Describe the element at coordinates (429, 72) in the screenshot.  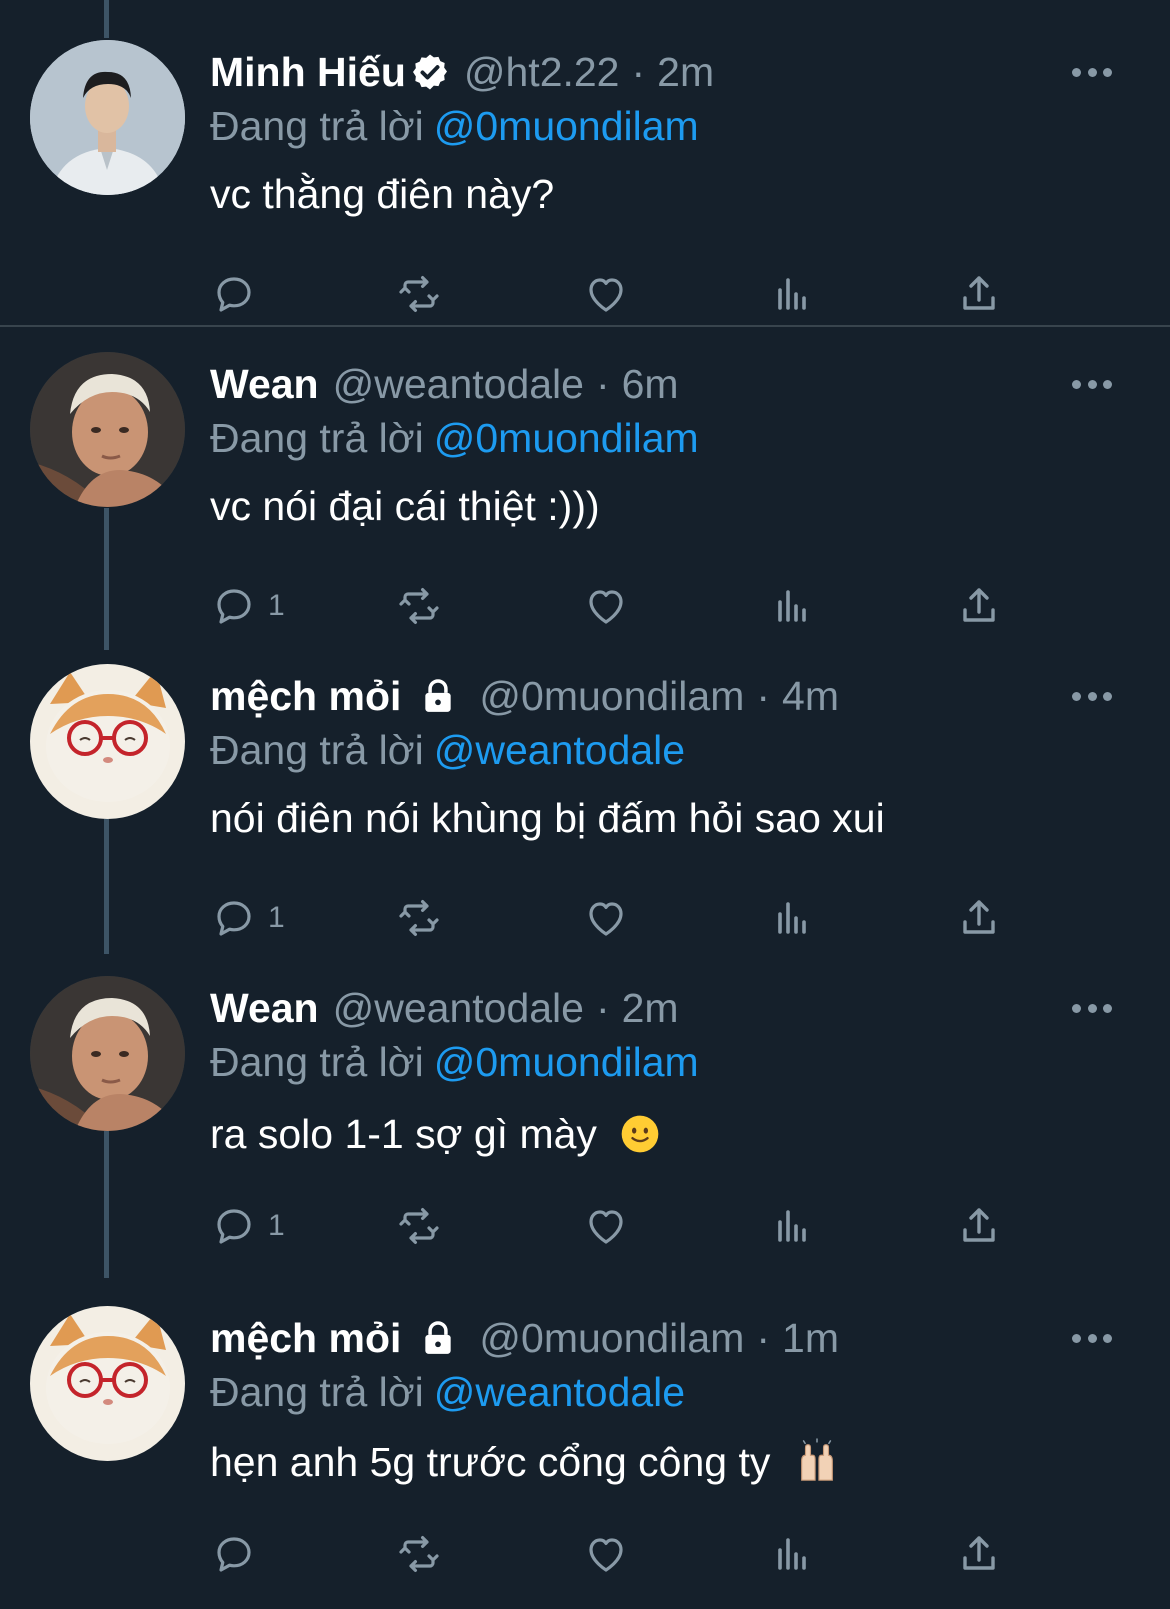
I see `verified-badge-icon` at that location.